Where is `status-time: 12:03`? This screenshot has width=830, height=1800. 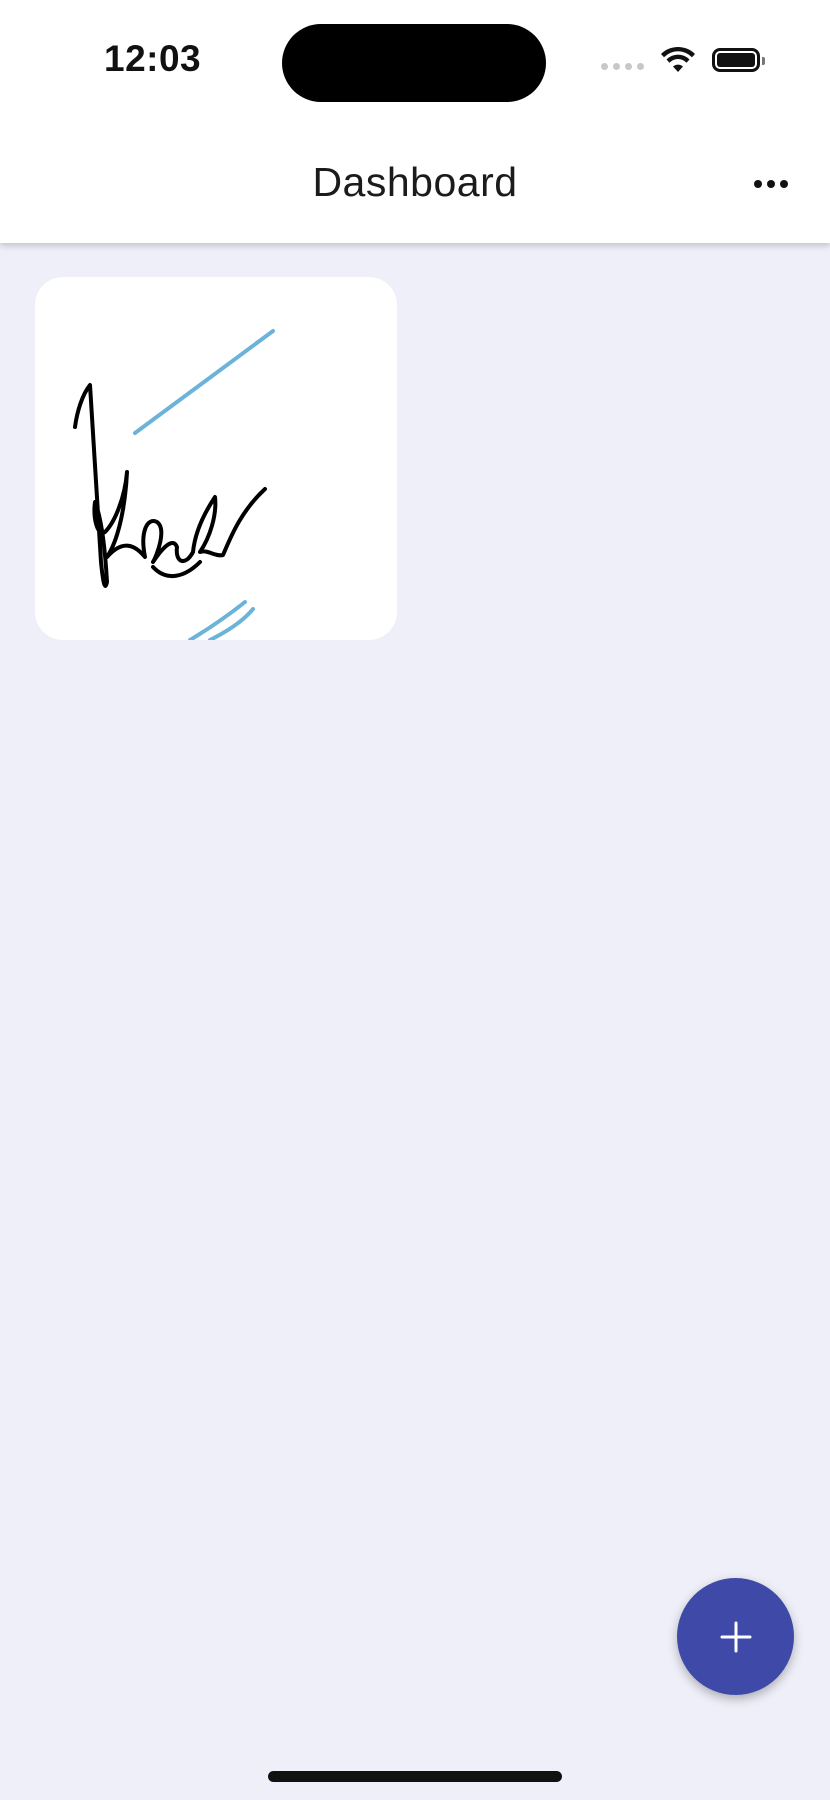 status-time: 12:03 is located at coordinates (153, 58).